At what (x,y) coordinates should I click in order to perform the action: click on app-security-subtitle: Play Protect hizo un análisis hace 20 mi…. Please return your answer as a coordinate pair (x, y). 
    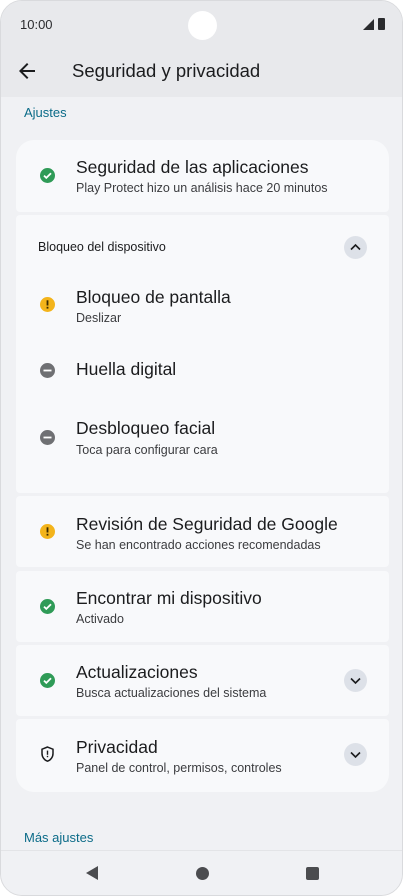
    Looking at the image, I should click on (202, 188).